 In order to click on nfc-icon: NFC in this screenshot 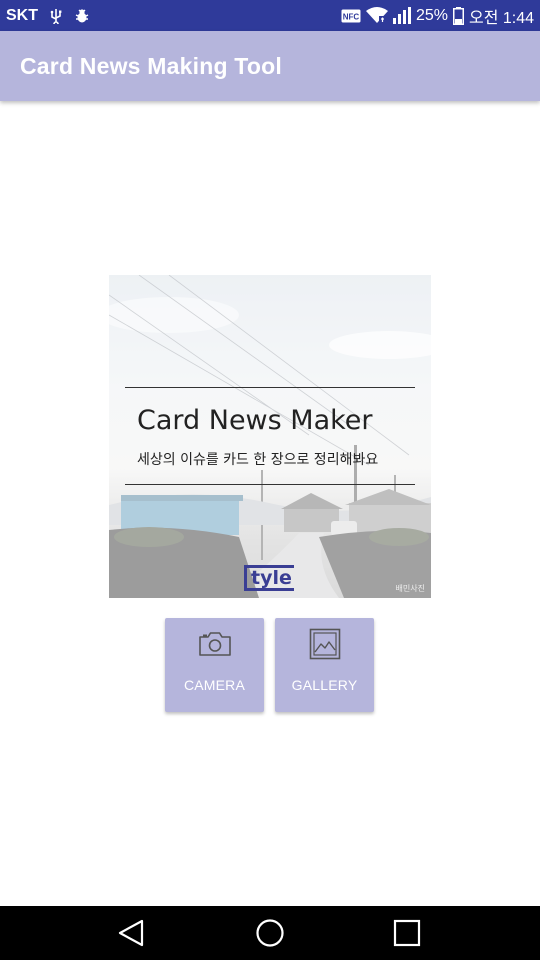, I will do `click(351, 16)`.